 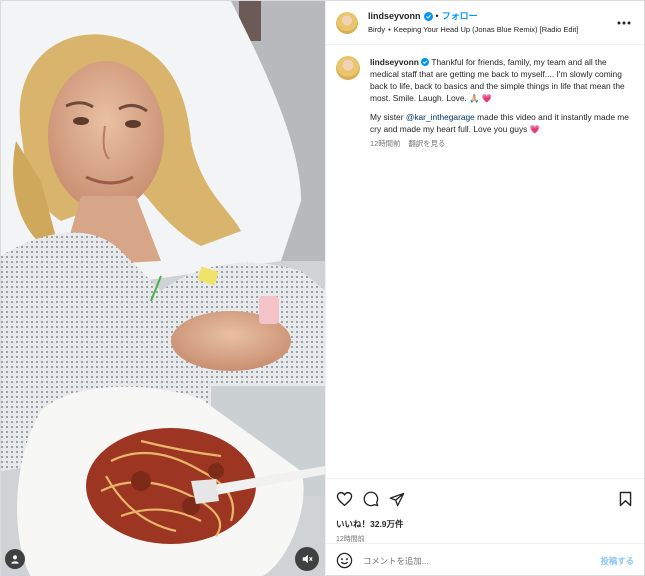 What do you see at coordinates (484, 511) in the screenshot?
I see `action-section: いいね！32.9万件 12時間前` at bounding box center [484, 511].